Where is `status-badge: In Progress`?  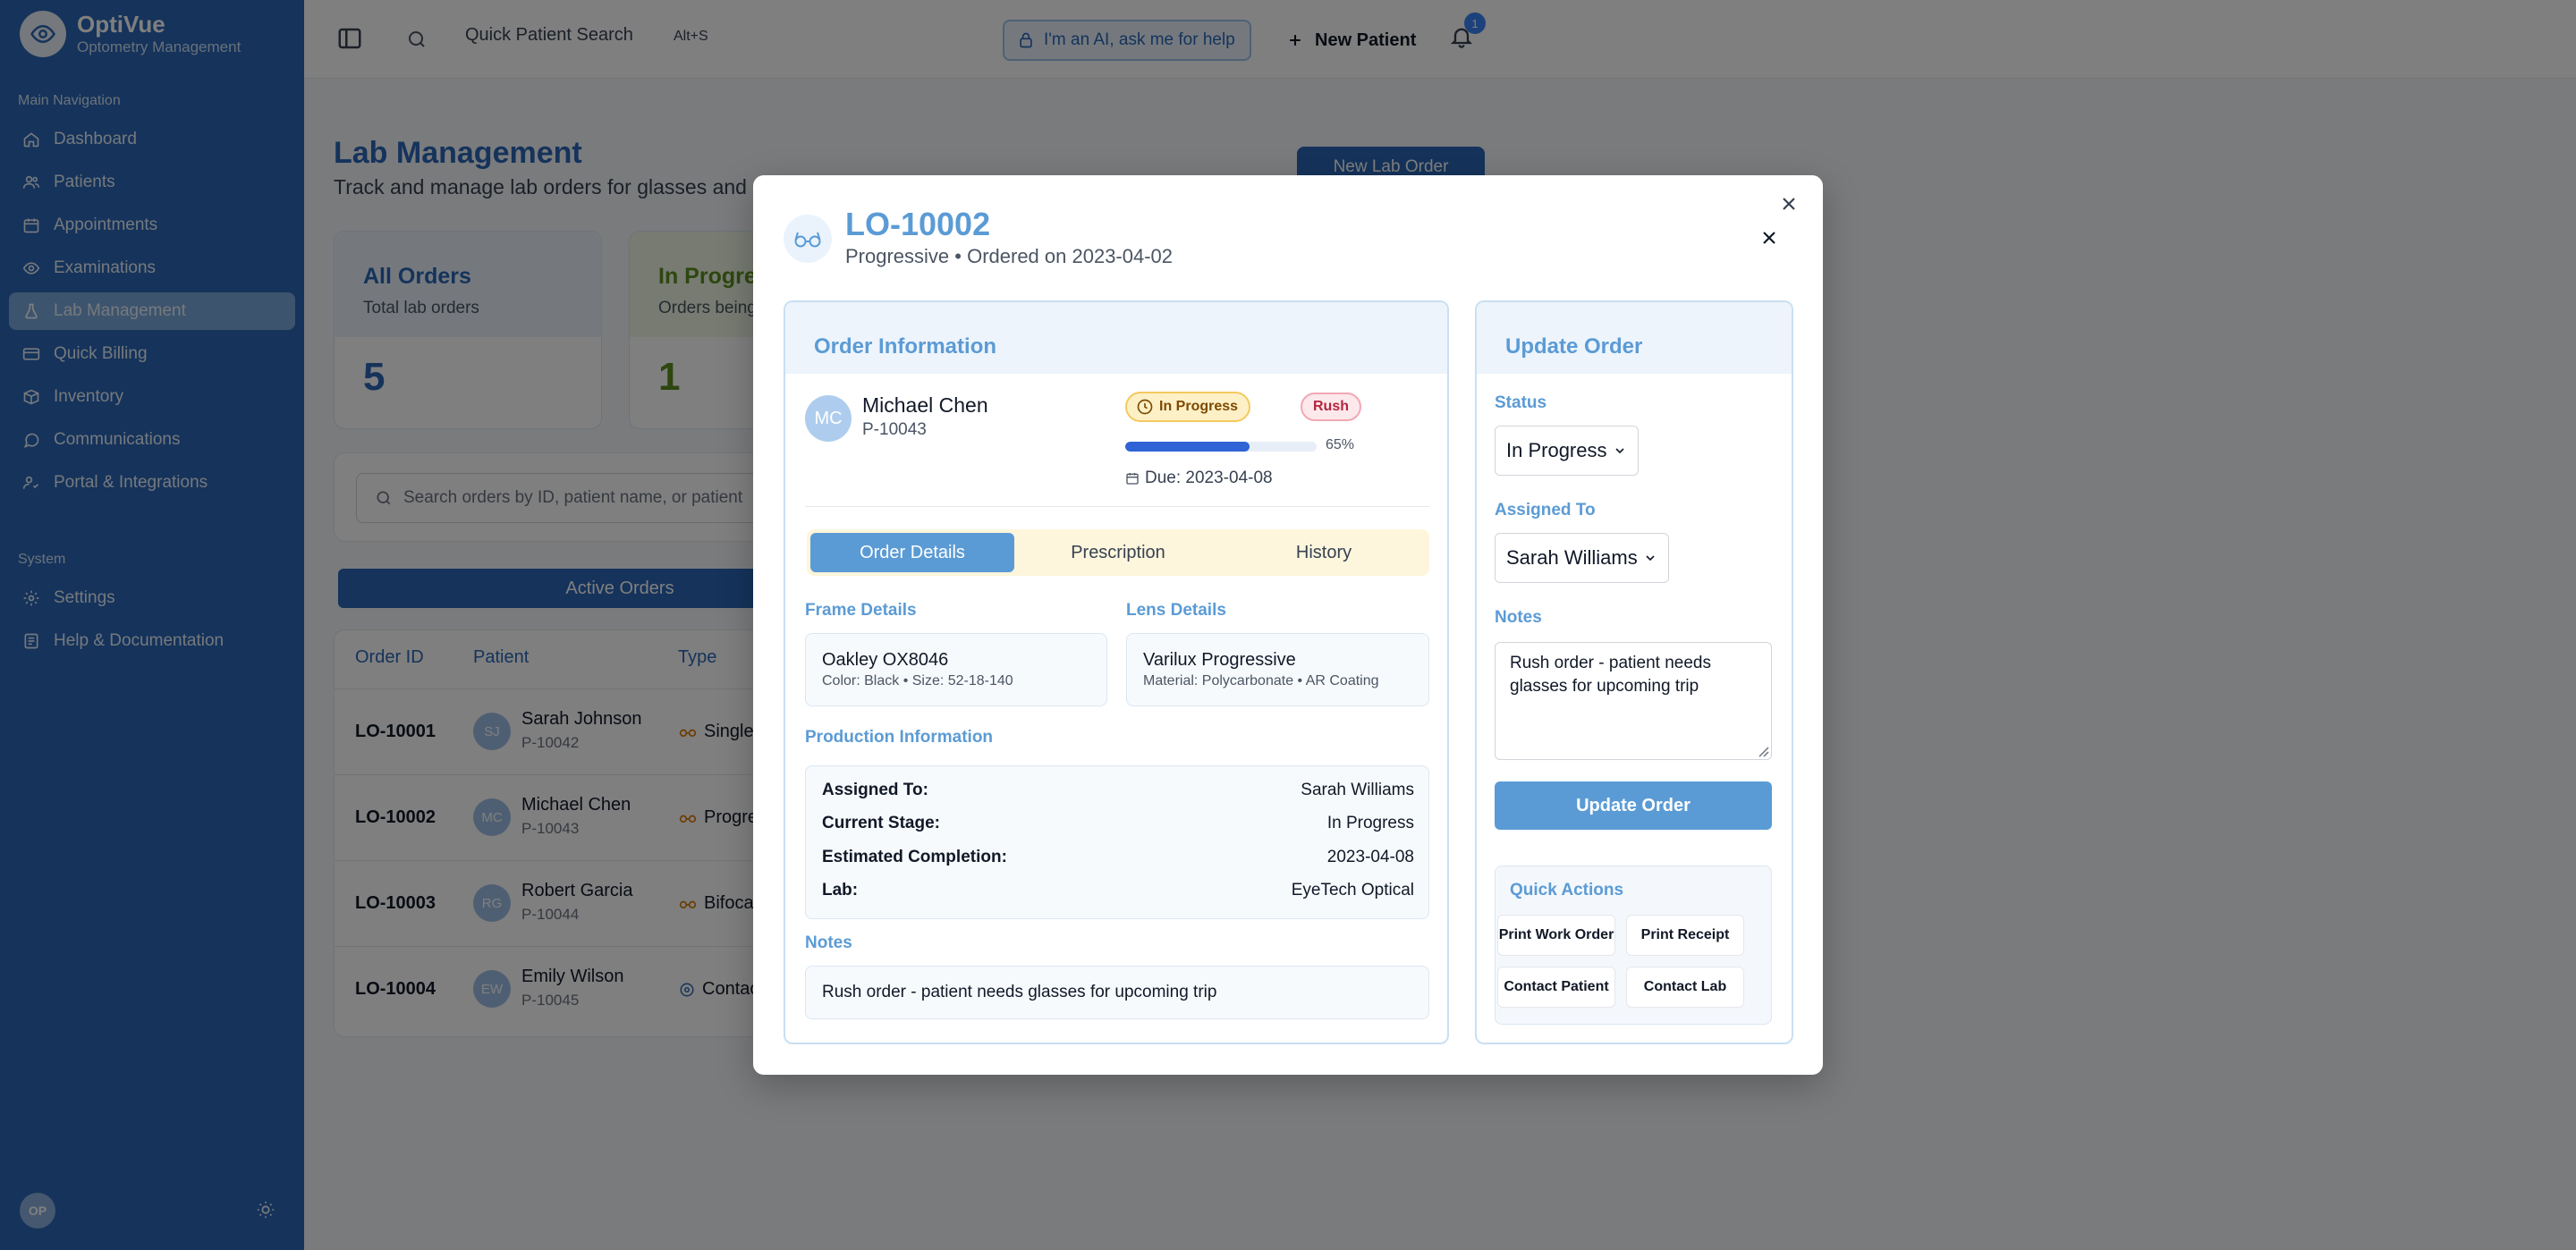
status-badge: In Progress is located at coordinates (1188, 407).